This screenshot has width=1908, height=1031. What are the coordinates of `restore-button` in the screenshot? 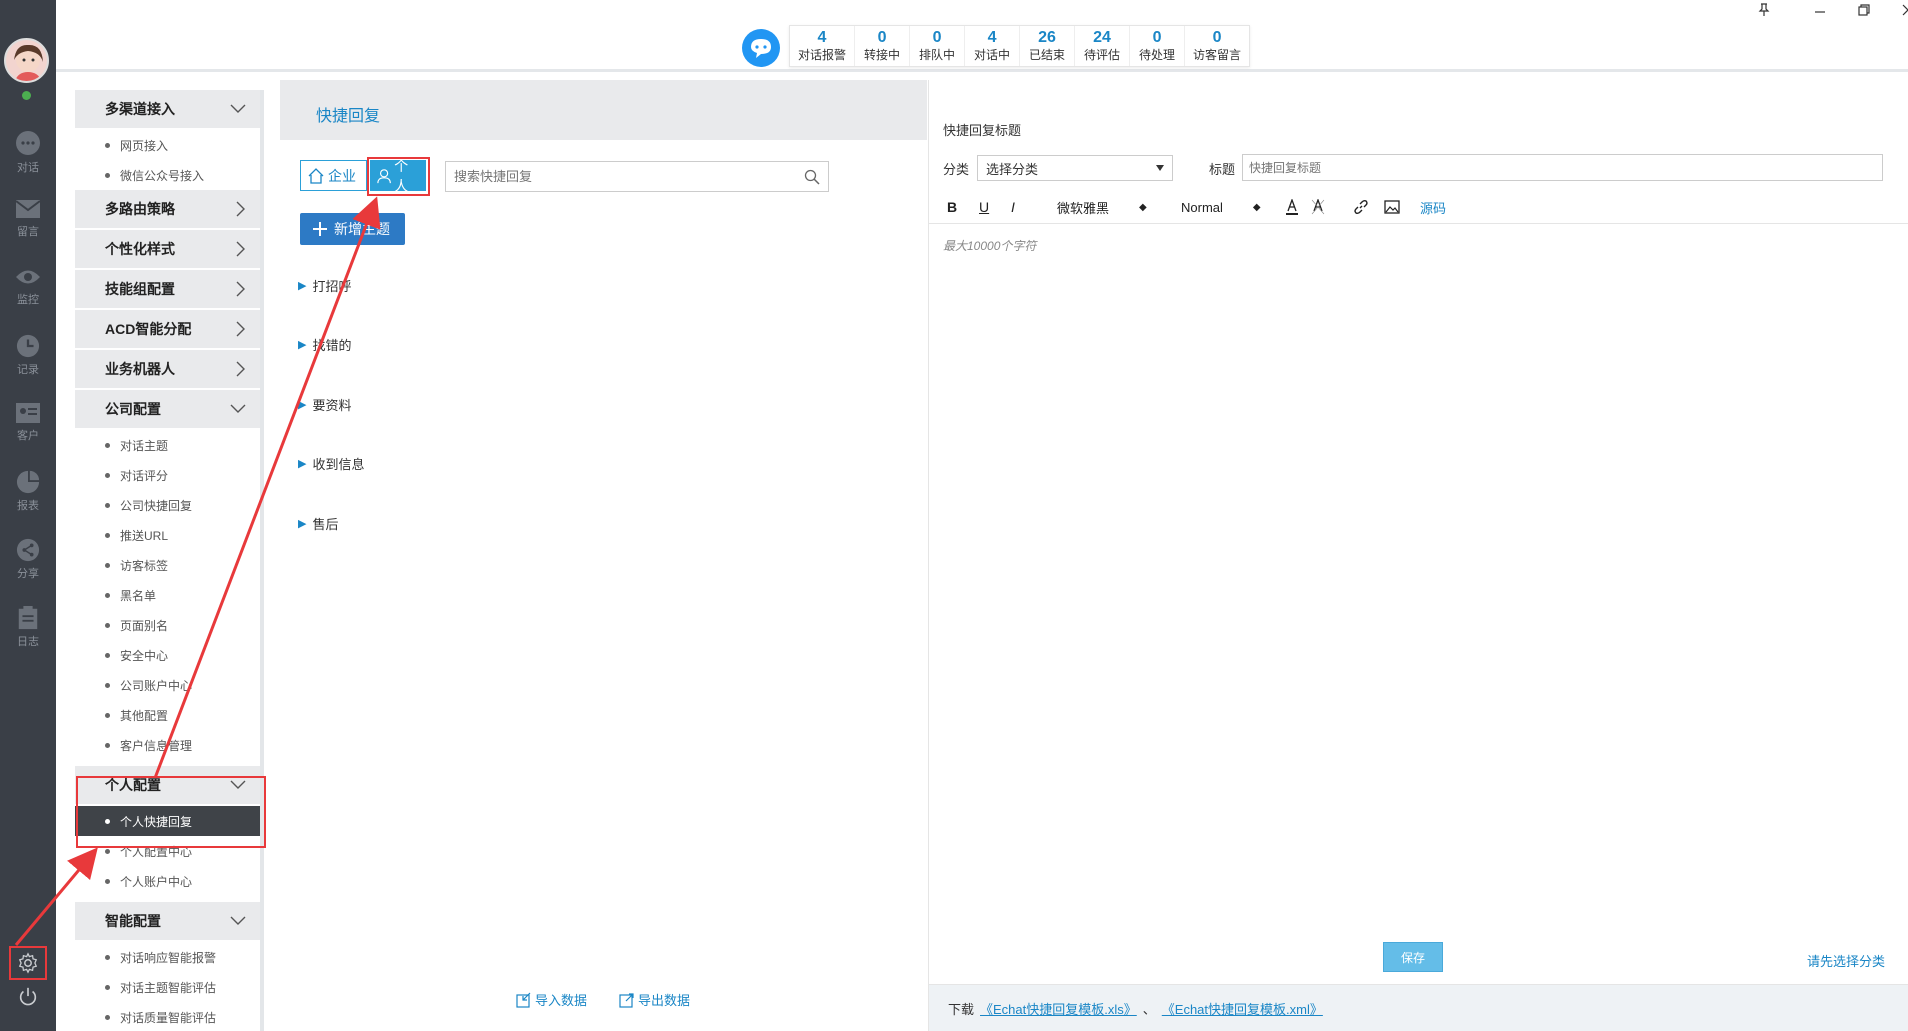 It's located at (1864, 10).